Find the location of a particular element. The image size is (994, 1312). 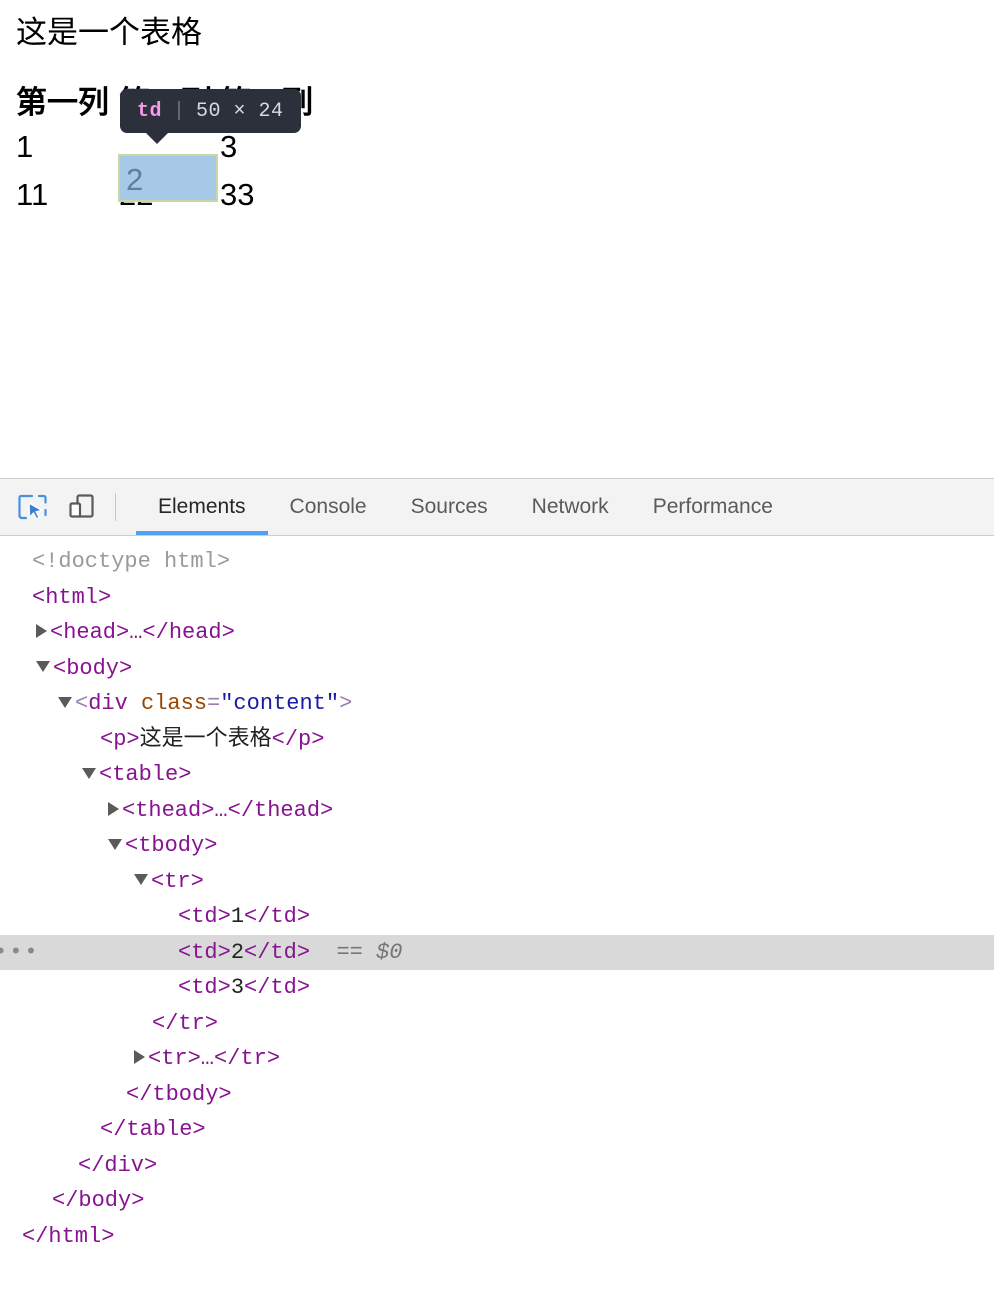

tr-close-tag: </tr> is located at coordinates (185, 1023).